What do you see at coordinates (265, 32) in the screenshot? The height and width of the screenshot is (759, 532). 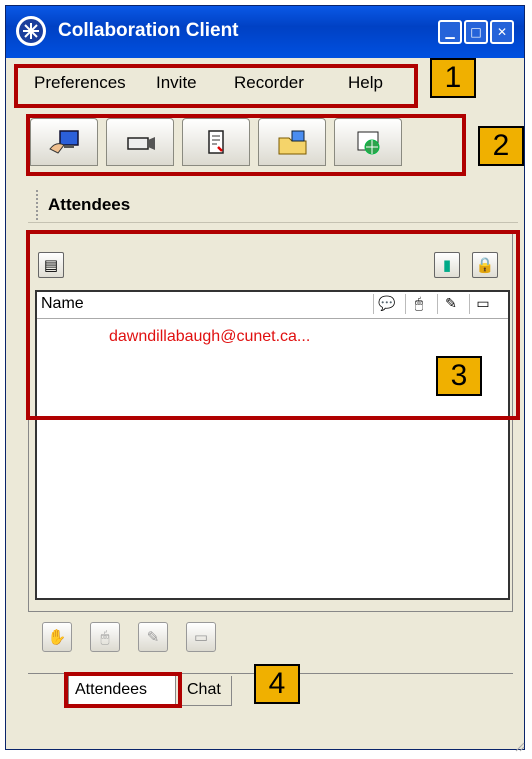 I see `title-bar: Collaboration Client ▁ □ ✕` at bounding box center [265, 32].